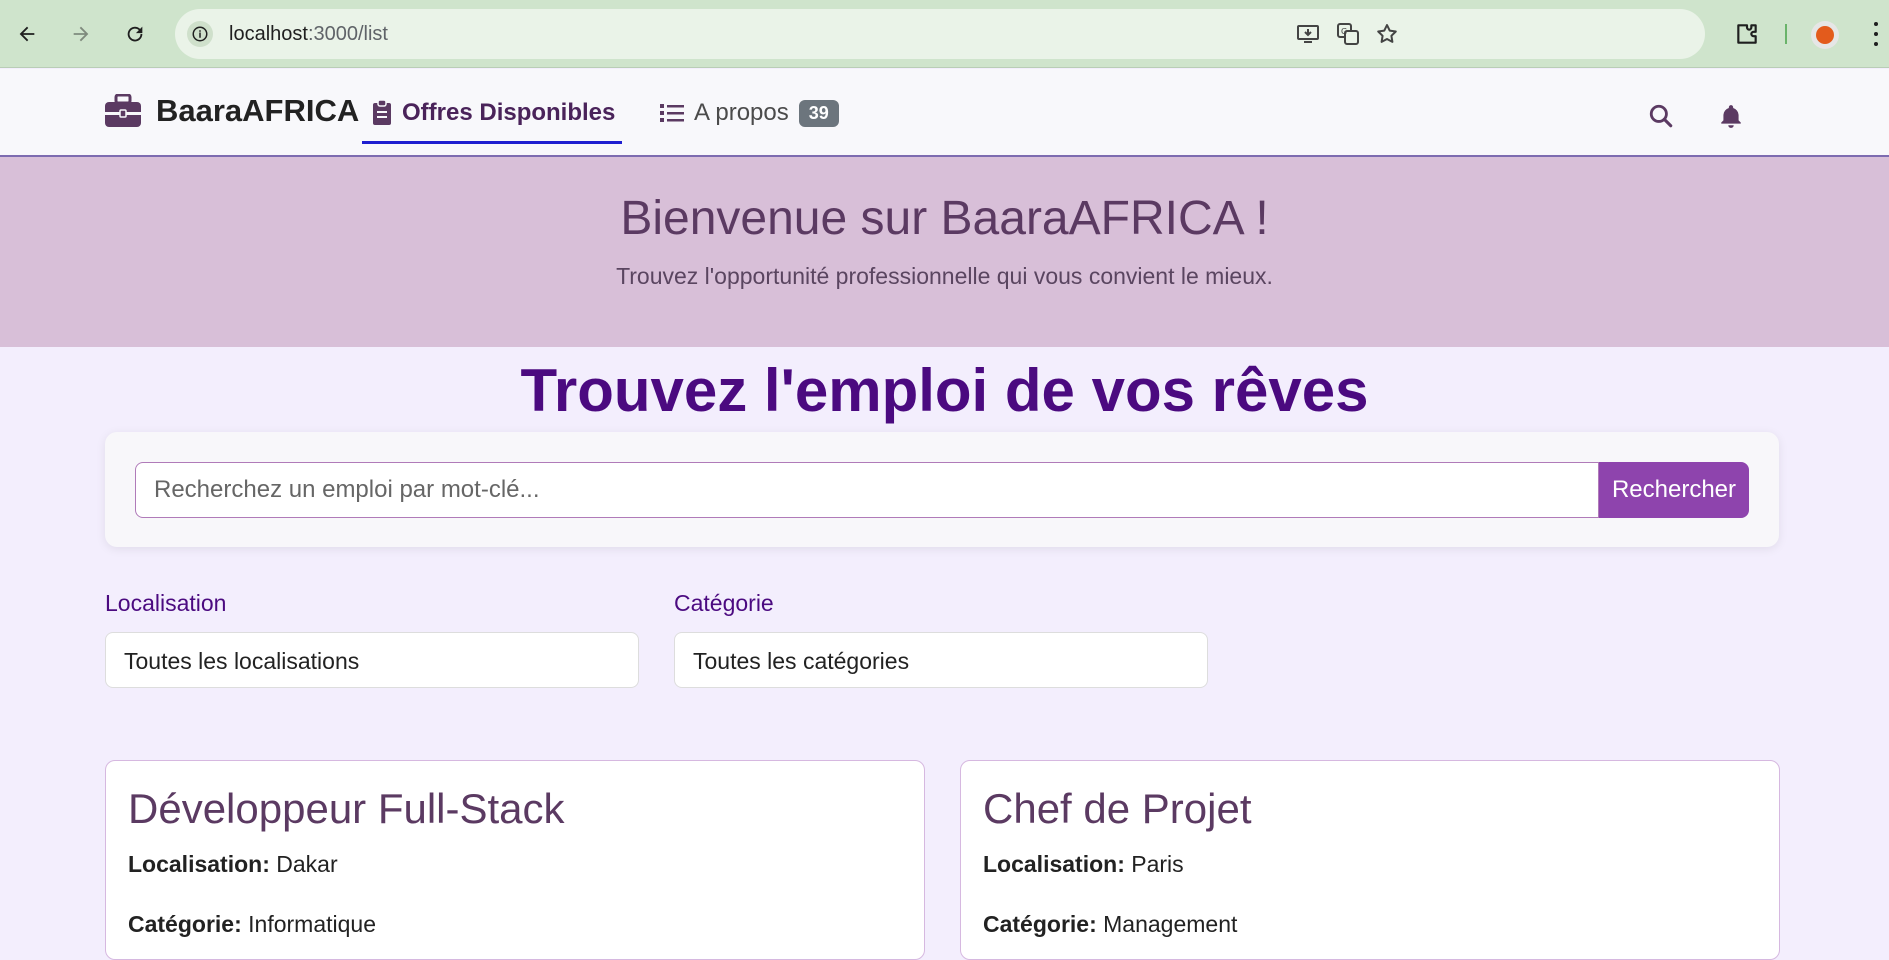 This screenshot has width=1889, height=960. I want to click on count-badge: 39, so click(818, 113).